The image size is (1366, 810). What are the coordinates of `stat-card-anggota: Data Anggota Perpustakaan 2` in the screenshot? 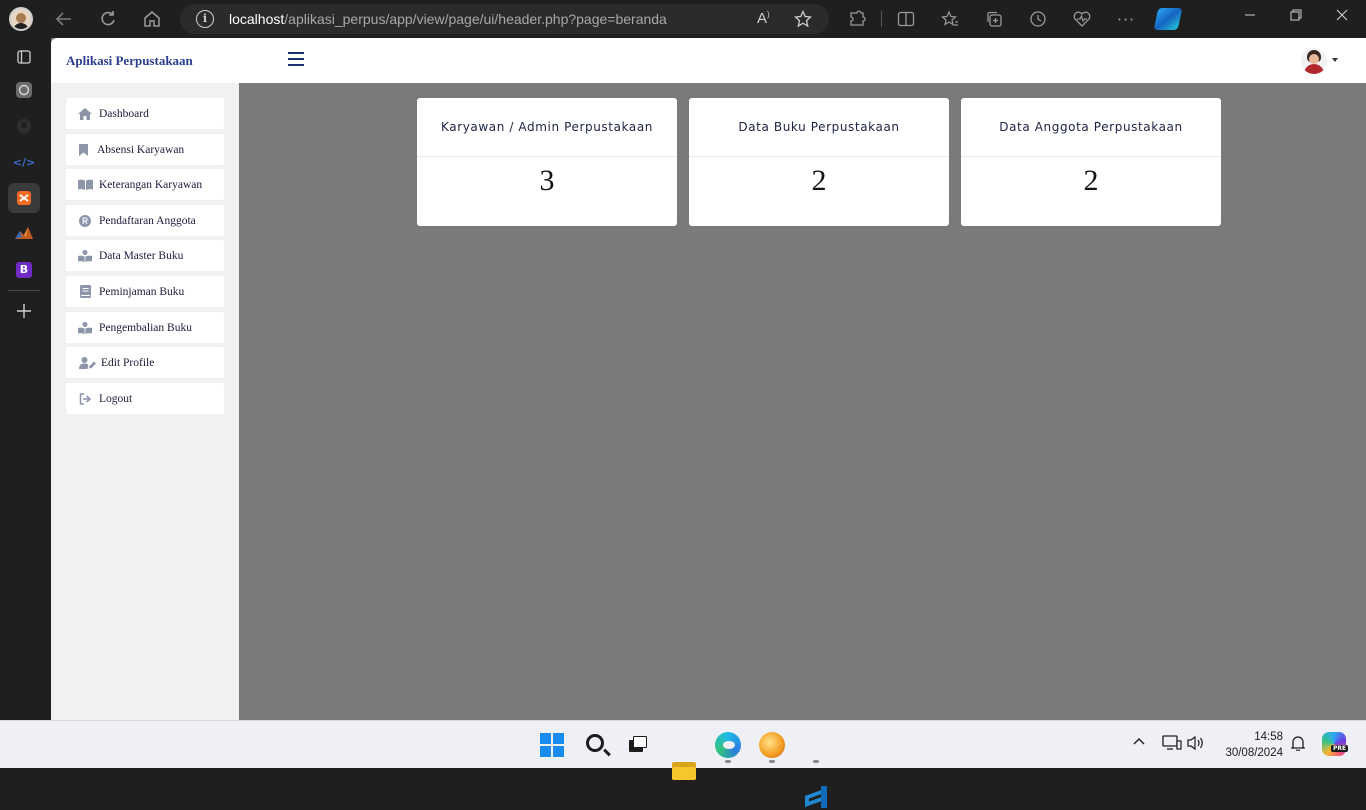 It's located at (1091, 162).